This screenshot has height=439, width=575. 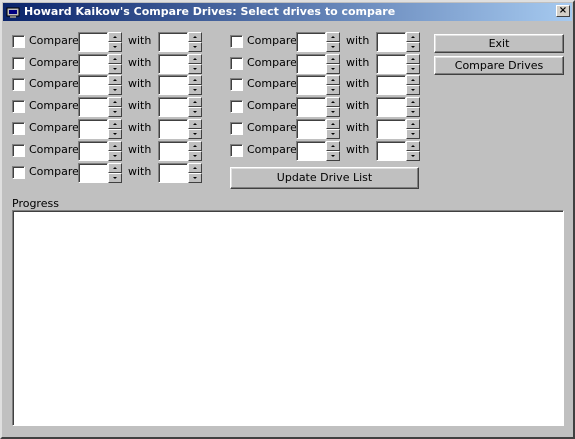 I want to click on compare-drives-button: Compare Drives, so click(x=499, y=65).